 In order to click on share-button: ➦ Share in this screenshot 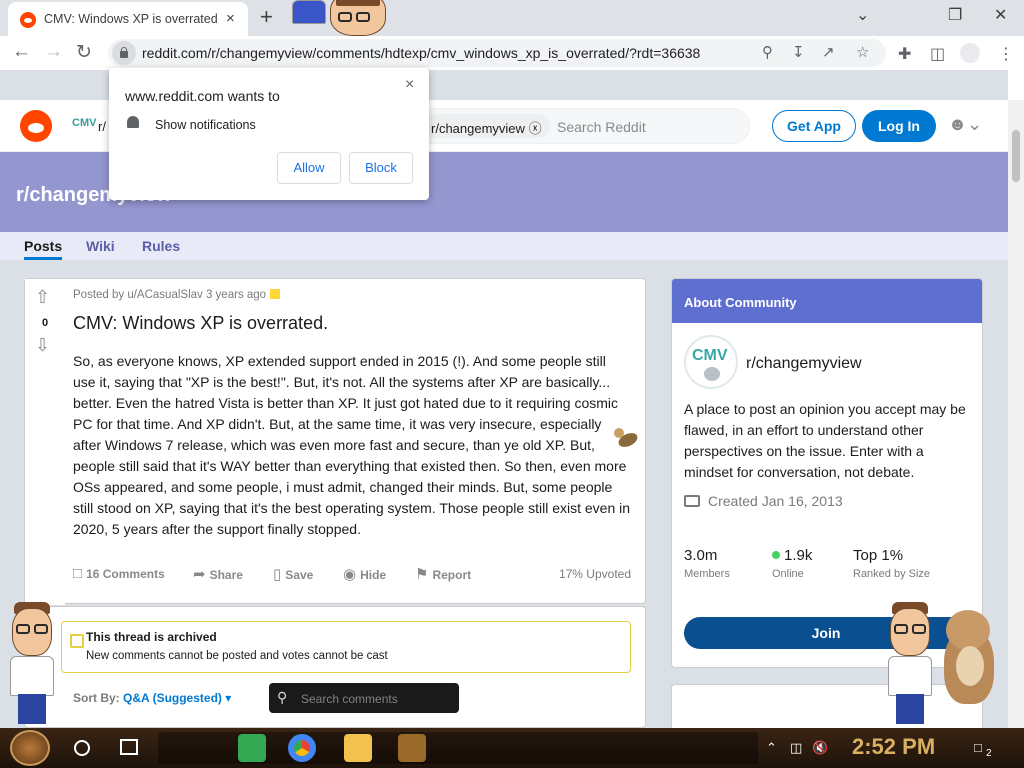, I will do `click(218, 574)`.